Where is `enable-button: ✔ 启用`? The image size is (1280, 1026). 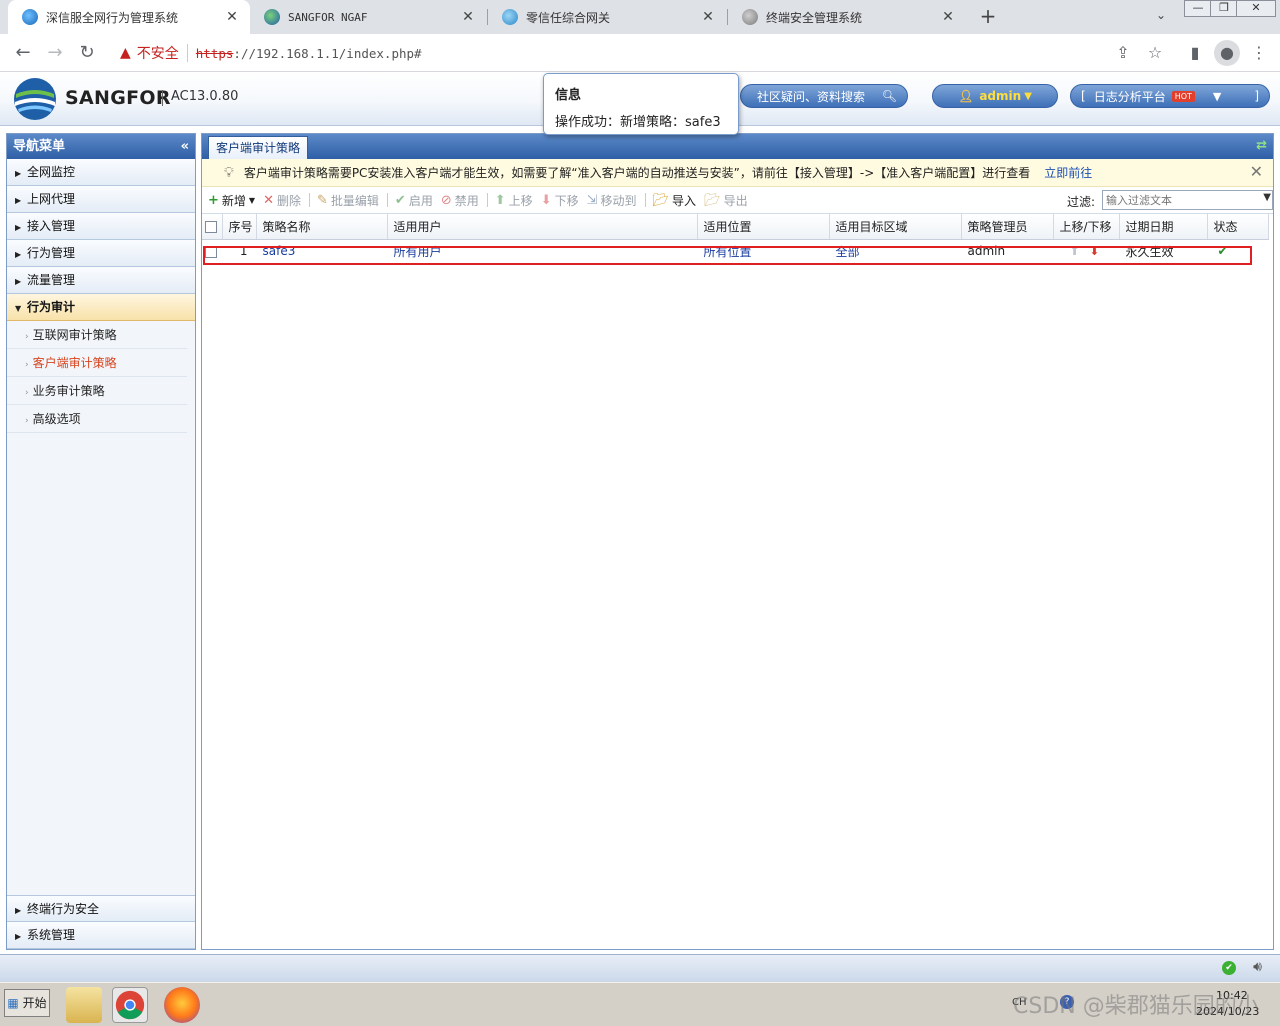 enable-button: ✔ 启用 is located at coordinates (414, 200).